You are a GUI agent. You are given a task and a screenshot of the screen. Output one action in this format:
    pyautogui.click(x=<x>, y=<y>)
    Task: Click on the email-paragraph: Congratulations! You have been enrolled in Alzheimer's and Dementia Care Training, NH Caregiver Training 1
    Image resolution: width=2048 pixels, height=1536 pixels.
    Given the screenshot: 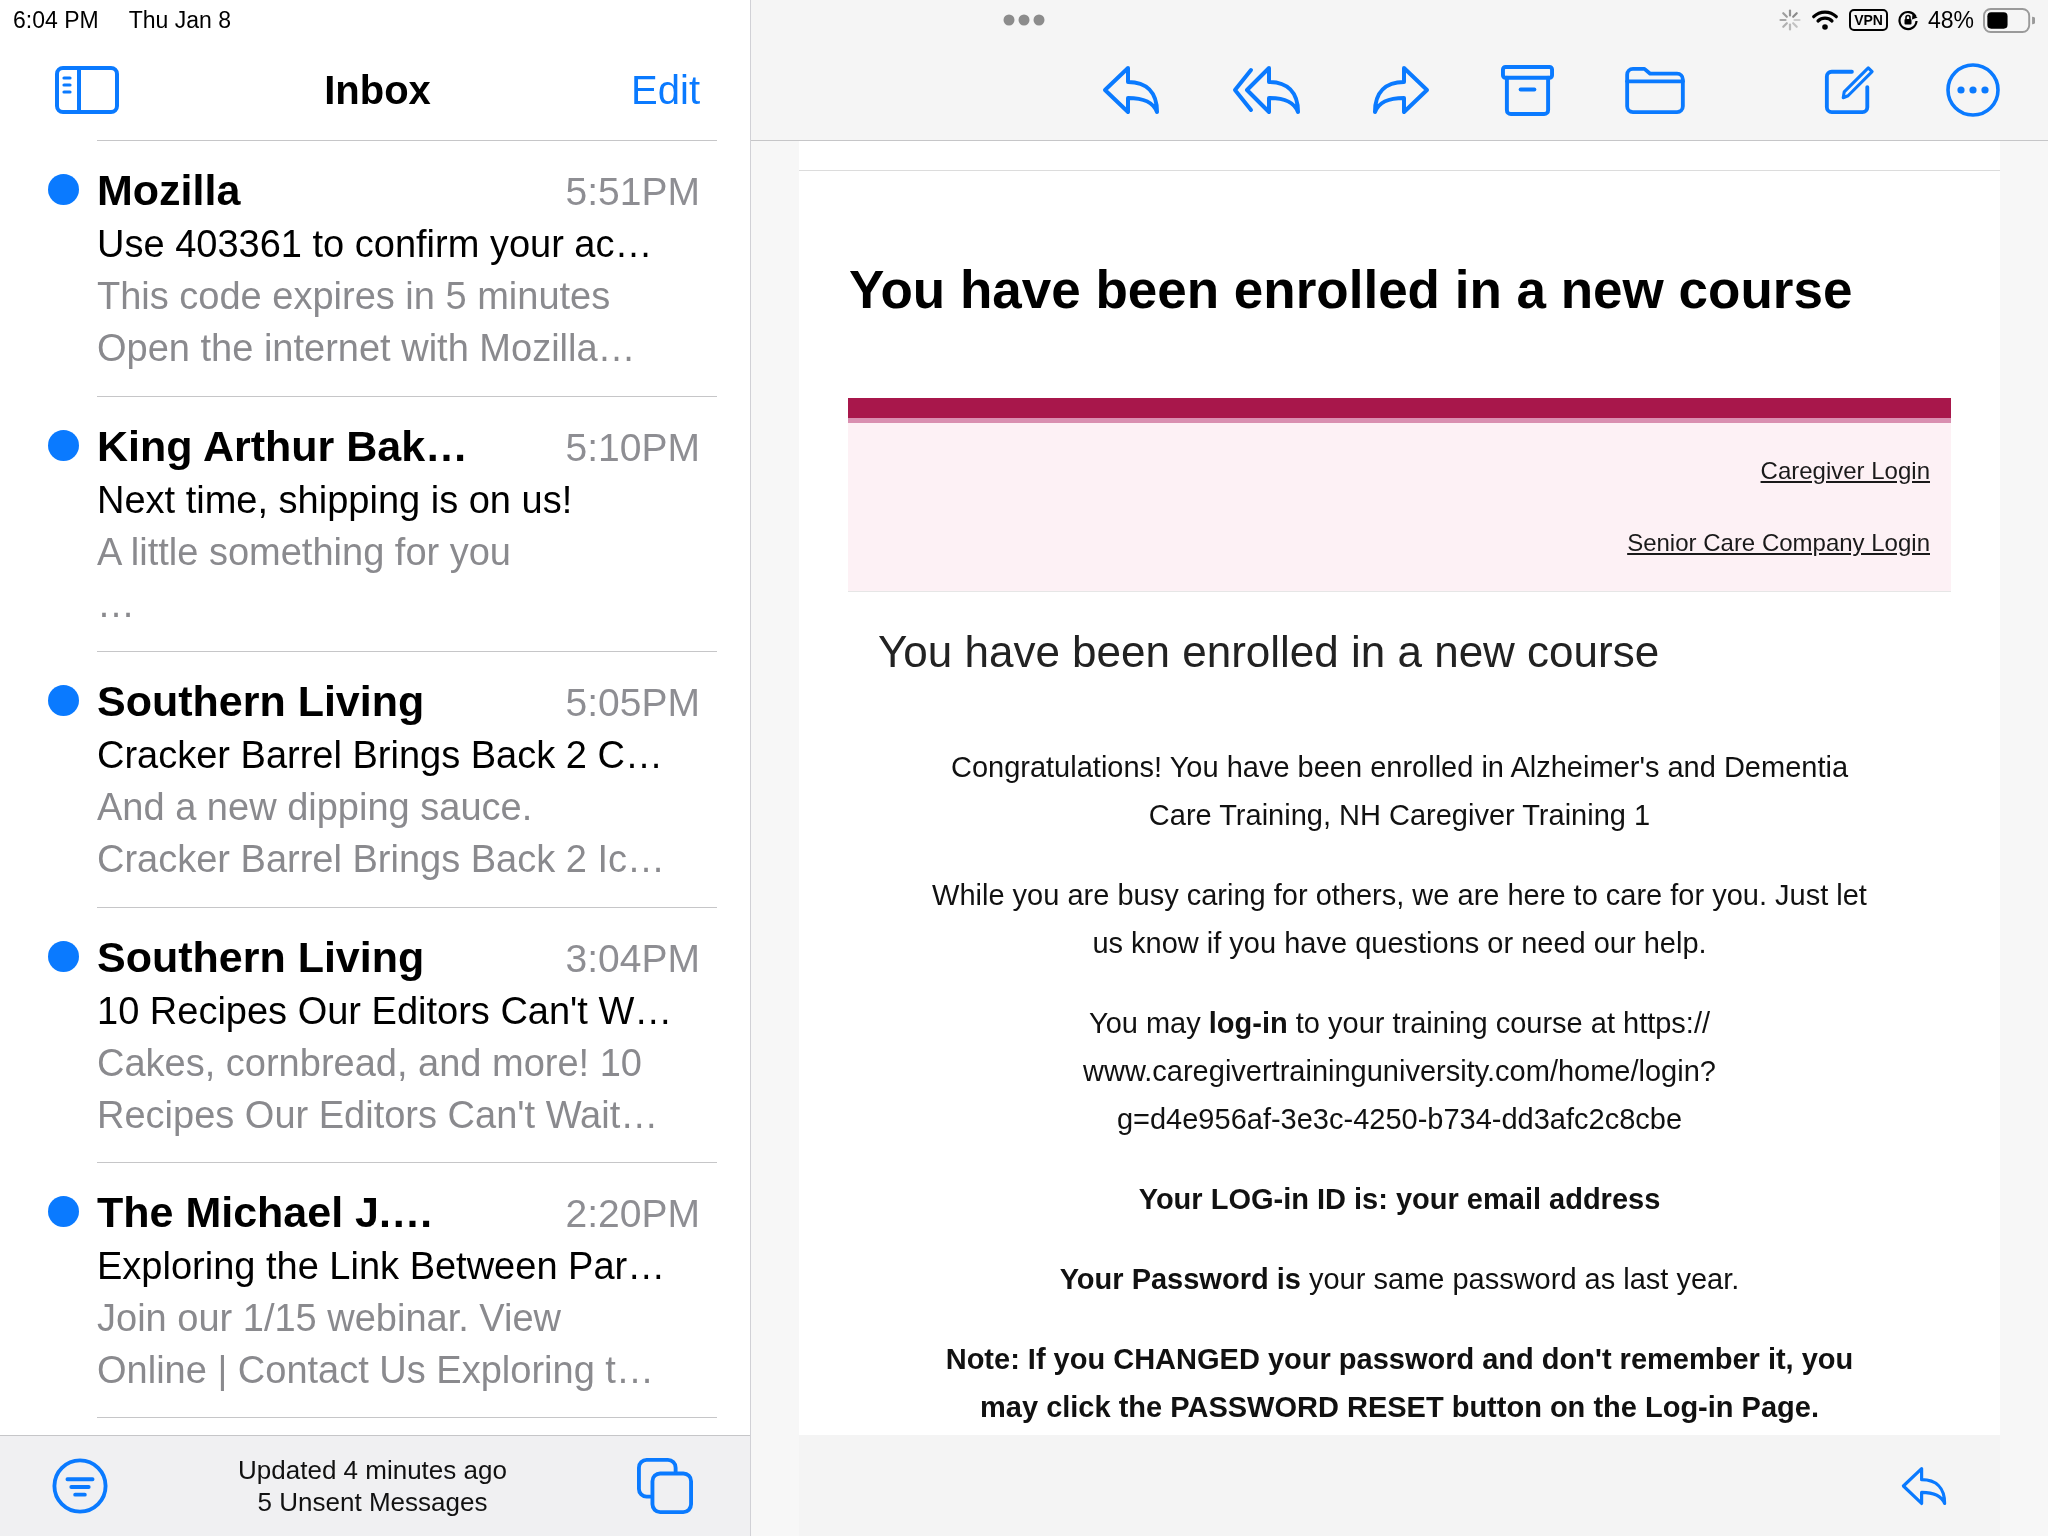 What is the action you would take?
    pyautogui.click(x=1399, y=791)
    